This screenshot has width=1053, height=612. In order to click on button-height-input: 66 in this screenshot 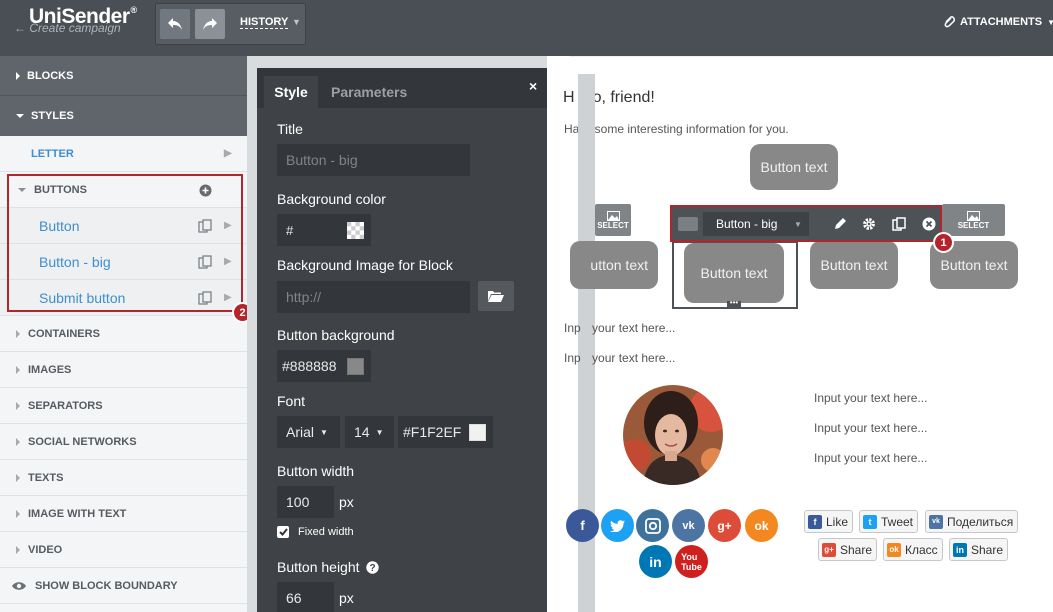, I will do `click(305, 597)`.